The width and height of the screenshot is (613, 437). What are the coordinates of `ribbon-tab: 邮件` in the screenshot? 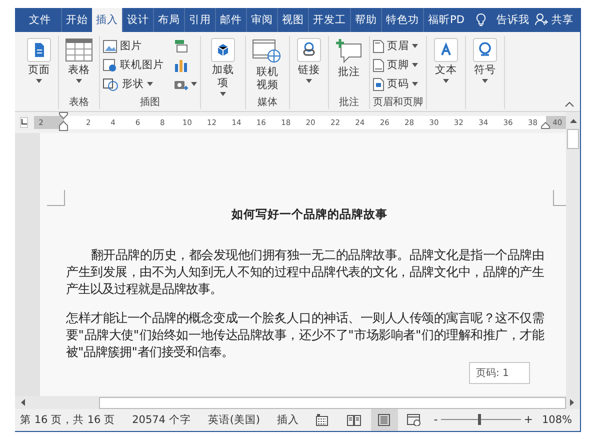 It's located at (230, 20).